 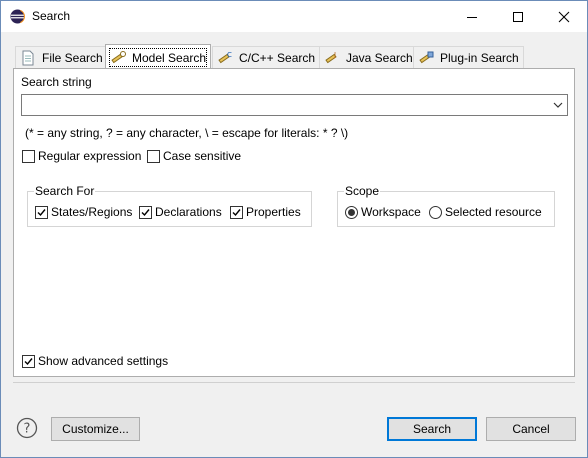 I want to click on properties-label: Properties, so click(x=273, y=212).